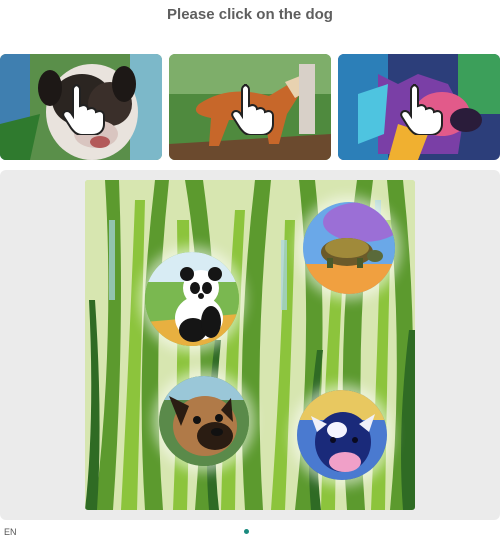 This screenshot has width=500, height=537. I want to click on captcha-prompt: Please click on the dog, so click(250, 14).